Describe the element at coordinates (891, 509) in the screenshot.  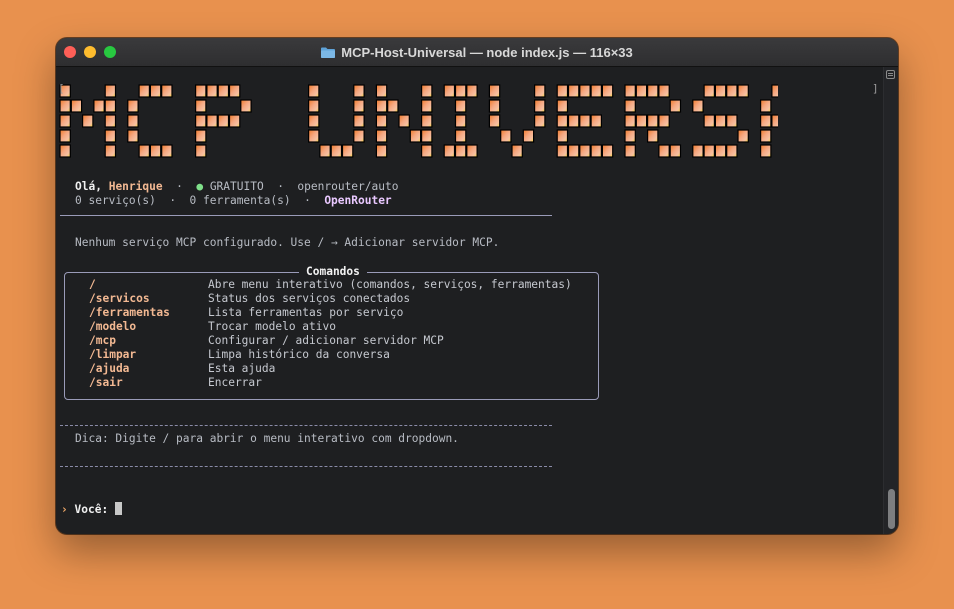
I see `scrollbar-thumb` at that location.